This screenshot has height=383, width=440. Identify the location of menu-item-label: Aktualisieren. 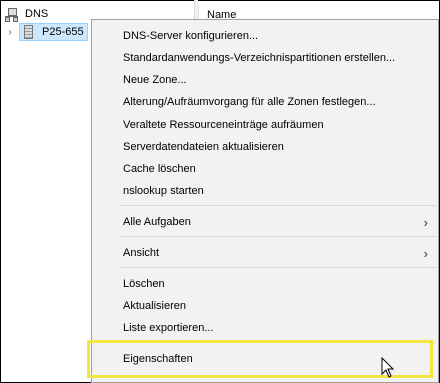
(154, 306).